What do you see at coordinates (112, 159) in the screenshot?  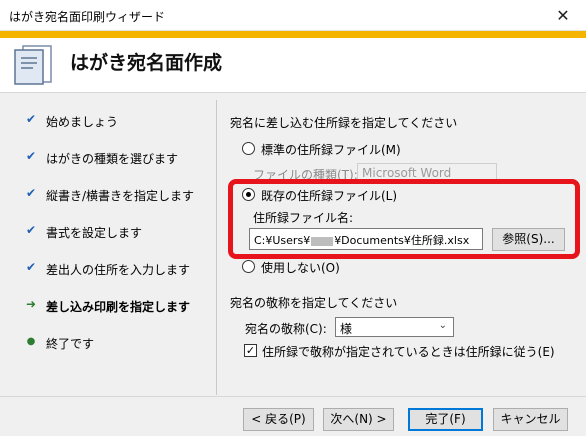 I see `step-label: はがきの種類を選びます` at bounding box center [112, 159].